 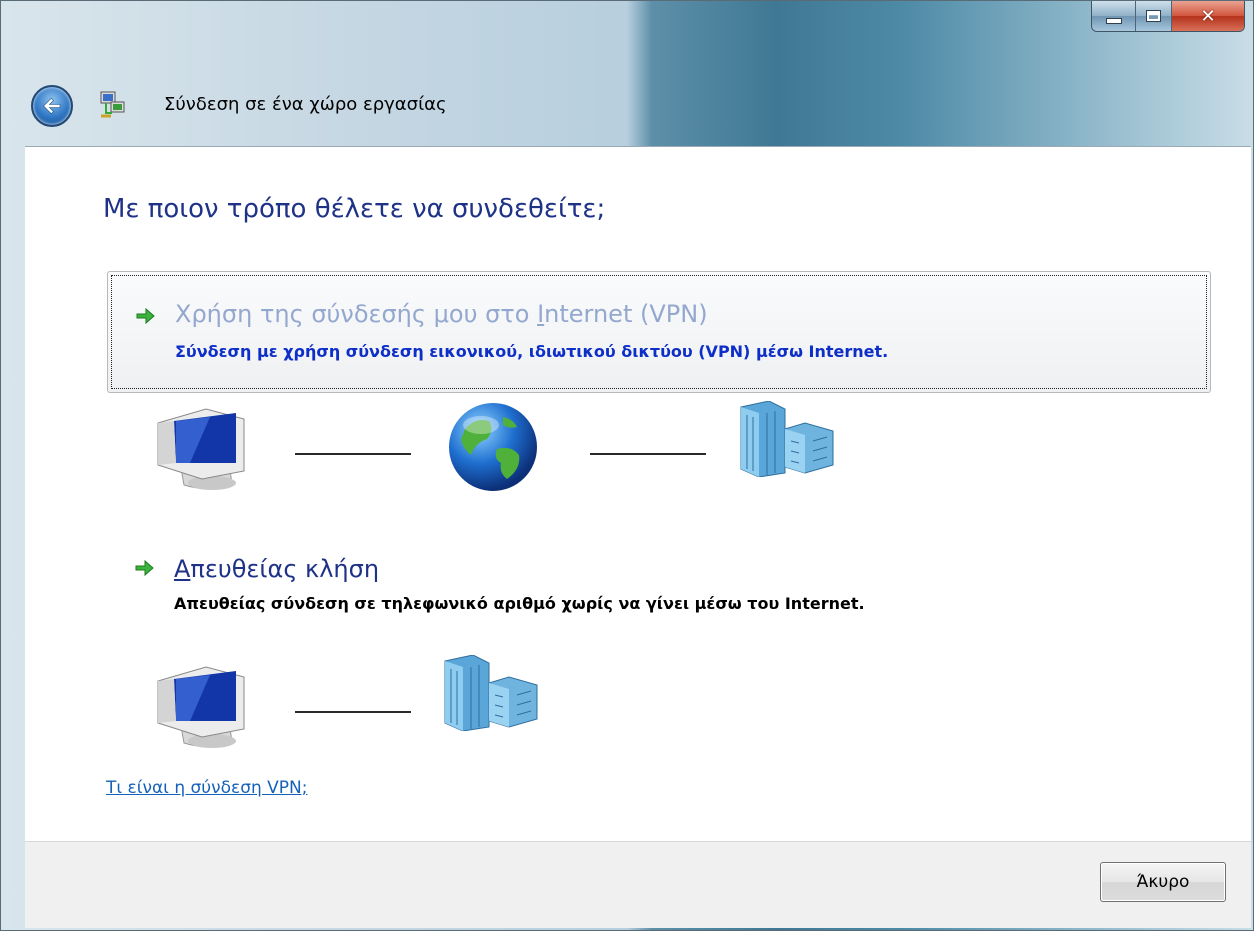 What do you see at coordinates (182, 569) in the screenshot?
I see `option-direct-dial-accelerator: Α` at bounding box center [182, 569].